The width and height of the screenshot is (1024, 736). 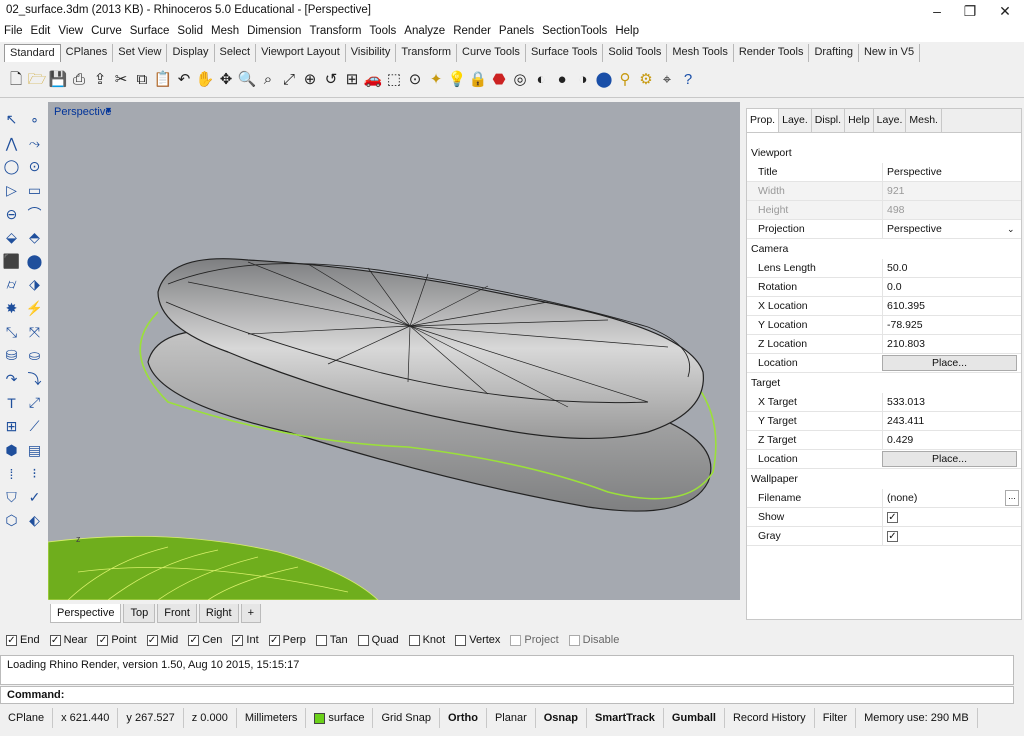 I want to click on osnap-cen: ✓ Cen, so click(x=205, y=640).